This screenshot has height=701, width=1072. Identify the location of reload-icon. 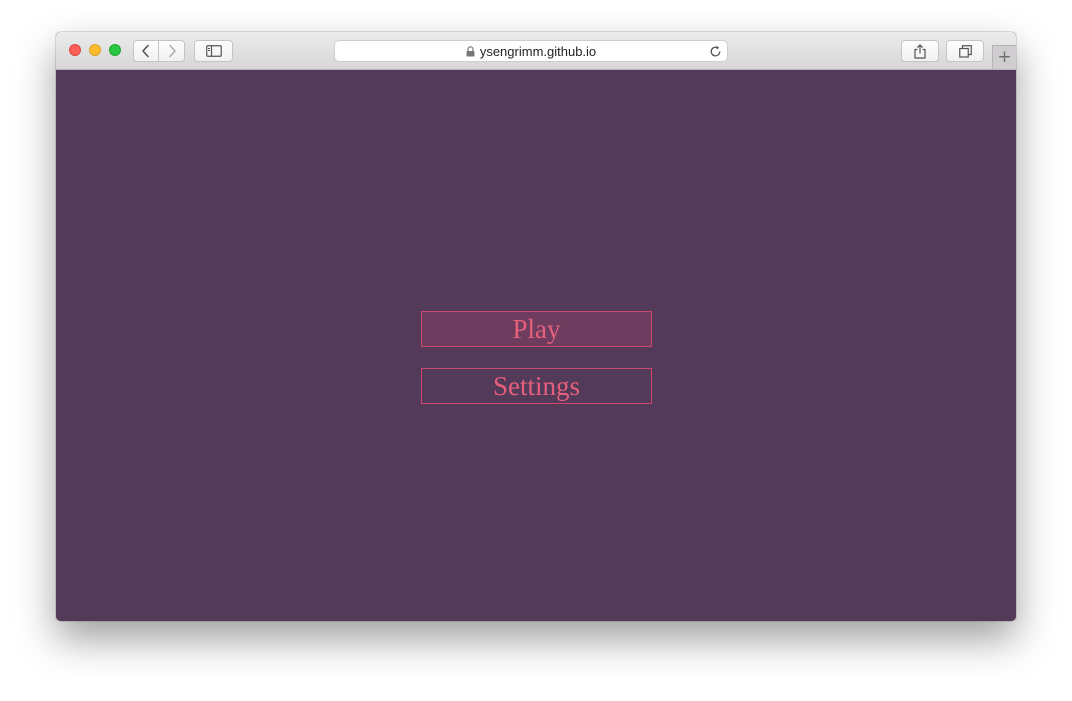
(715, 50).